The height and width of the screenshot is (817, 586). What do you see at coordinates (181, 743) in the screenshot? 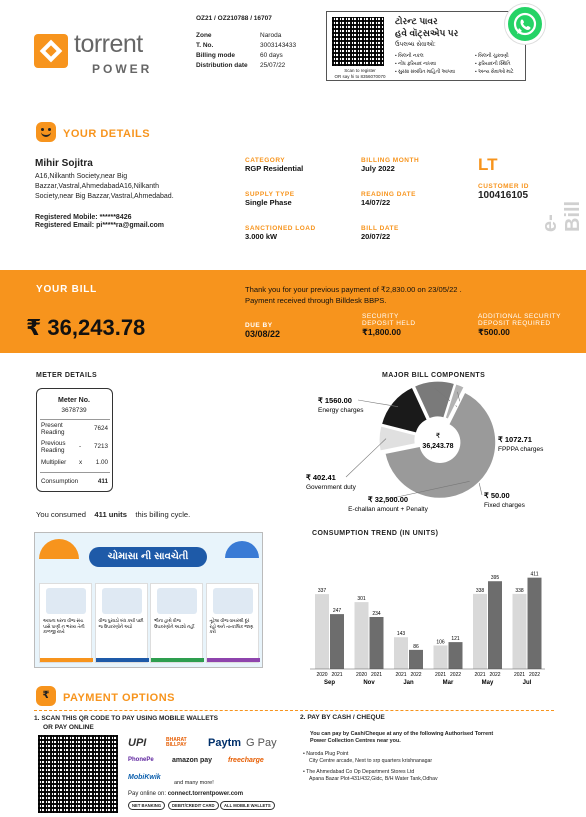
I see `wallet-logo-2: BHARAT BILLPAY` at bounding box center [181, 743].